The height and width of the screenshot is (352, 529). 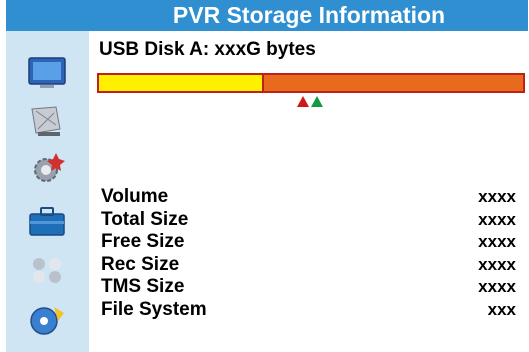 What do you see at coordinates (145, 219) in the screenshot?
I see `info-label: Total Size` at bounding box center [145, 219].